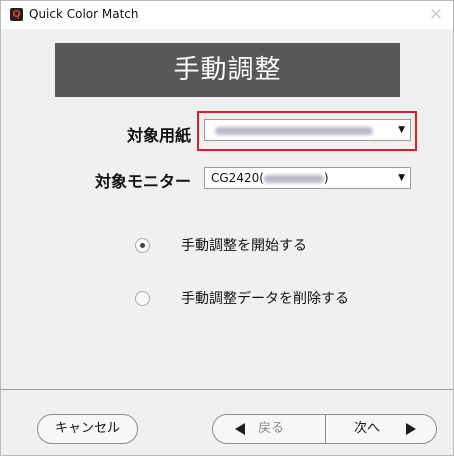 The image size is (454, 456). What do you see at coordinates (244, 245) in the screenshot?
I see `option-start-adjust-label: 手動調整を開始する` at bounding box center [244, 245].